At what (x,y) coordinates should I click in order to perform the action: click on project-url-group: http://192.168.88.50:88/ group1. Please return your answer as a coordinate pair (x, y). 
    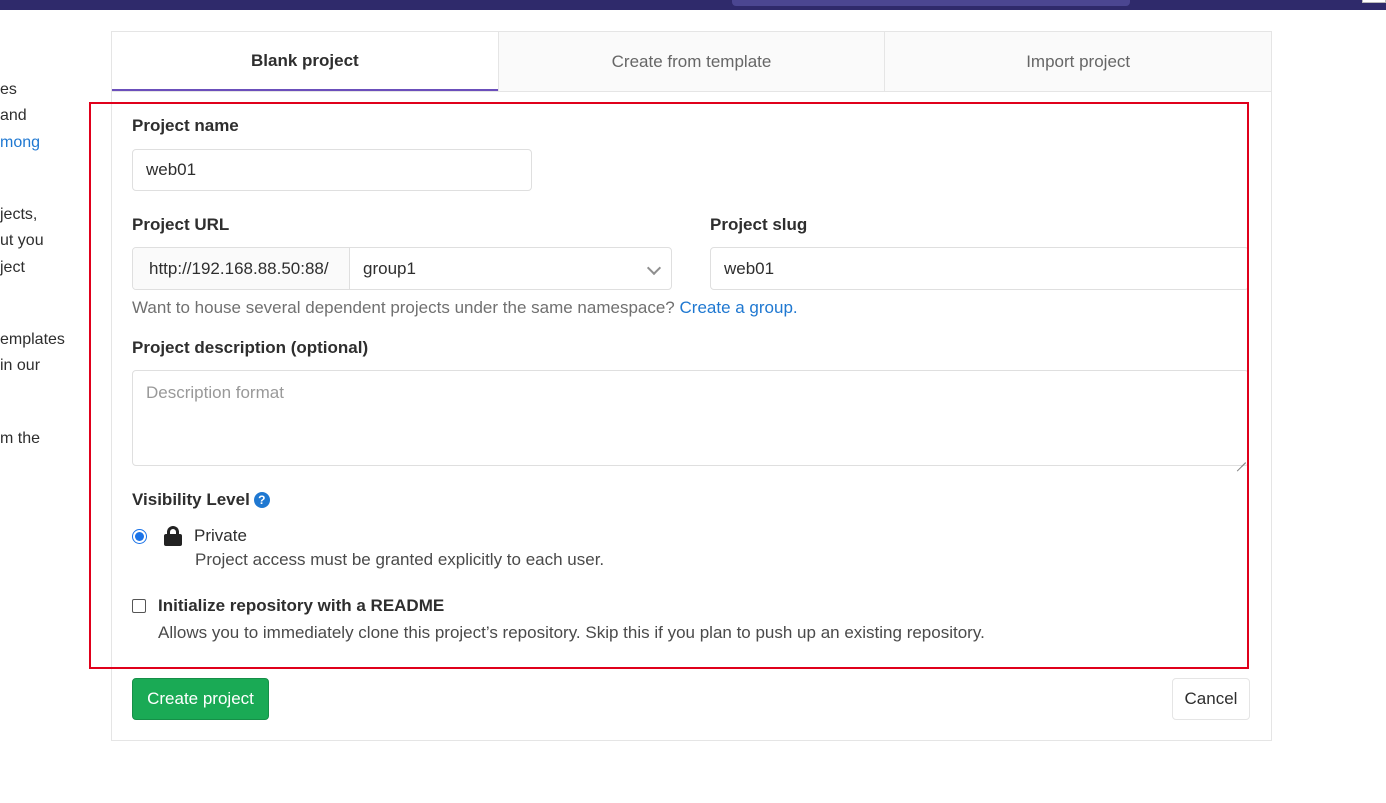
    Looking at the image, I should click on (402, 268).